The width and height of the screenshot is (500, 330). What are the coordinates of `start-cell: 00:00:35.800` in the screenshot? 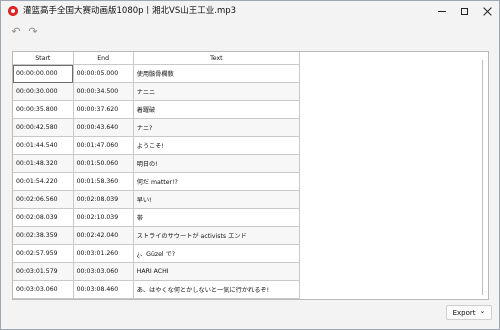 It's located at (43, 109).